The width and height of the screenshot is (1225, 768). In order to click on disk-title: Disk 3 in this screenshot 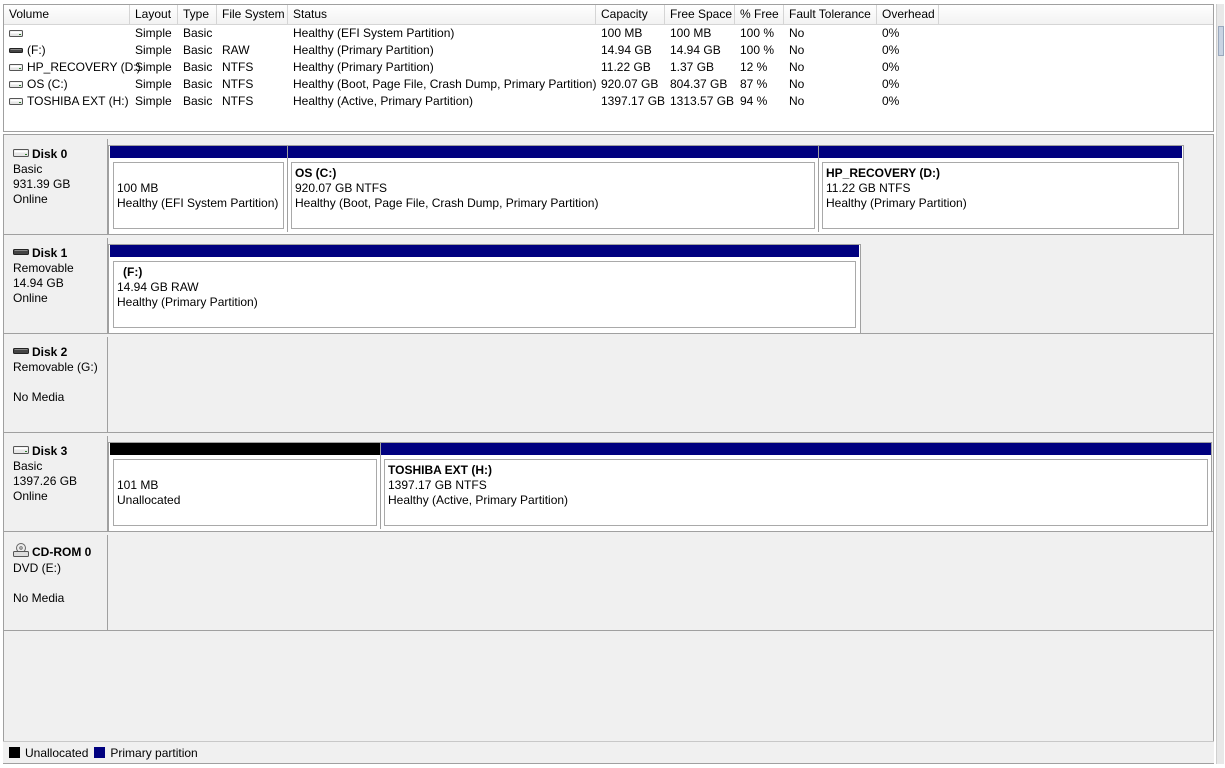, I will do `click(60, 451)`.